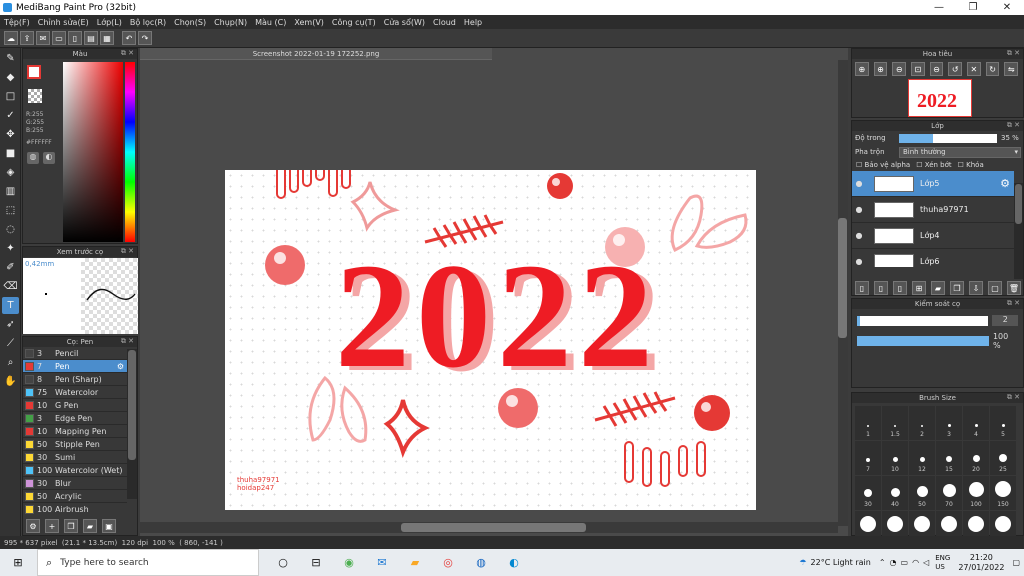  Describe the element at coordinates (132, 424) in the screenshot. I see `brush-list-scrollbar` at that location.